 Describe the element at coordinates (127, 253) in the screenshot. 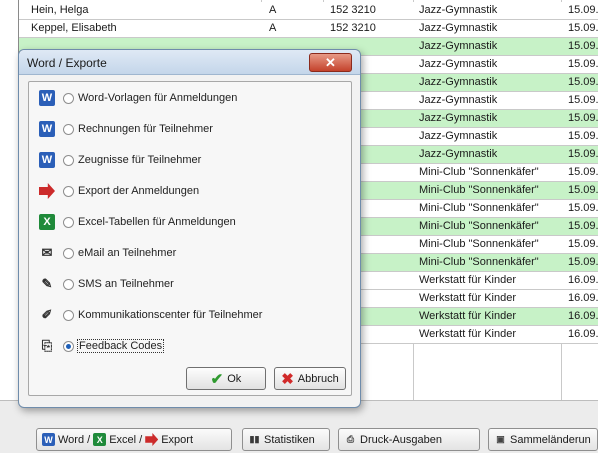

I see `option-label: eMail an Teilnehmer` at that location.